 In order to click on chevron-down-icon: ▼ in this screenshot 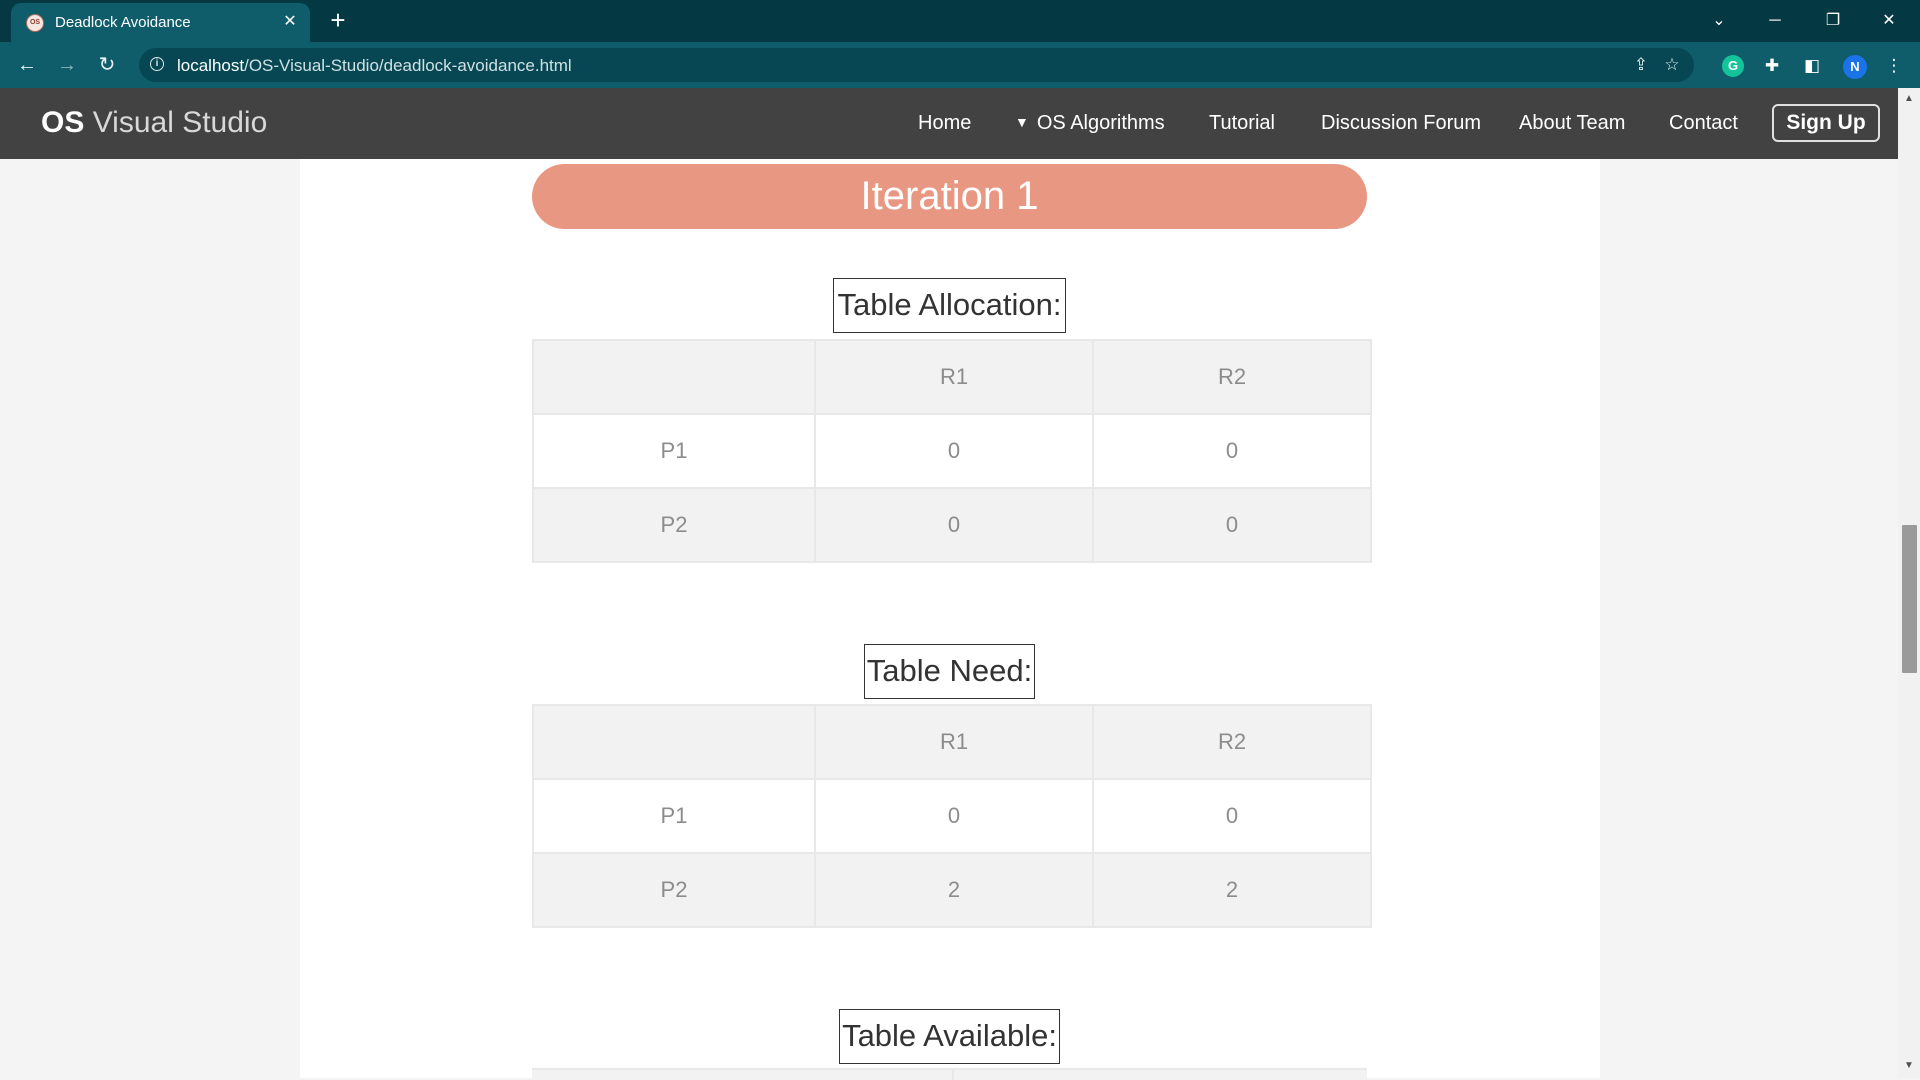, I will do `click(1022, 122)`.